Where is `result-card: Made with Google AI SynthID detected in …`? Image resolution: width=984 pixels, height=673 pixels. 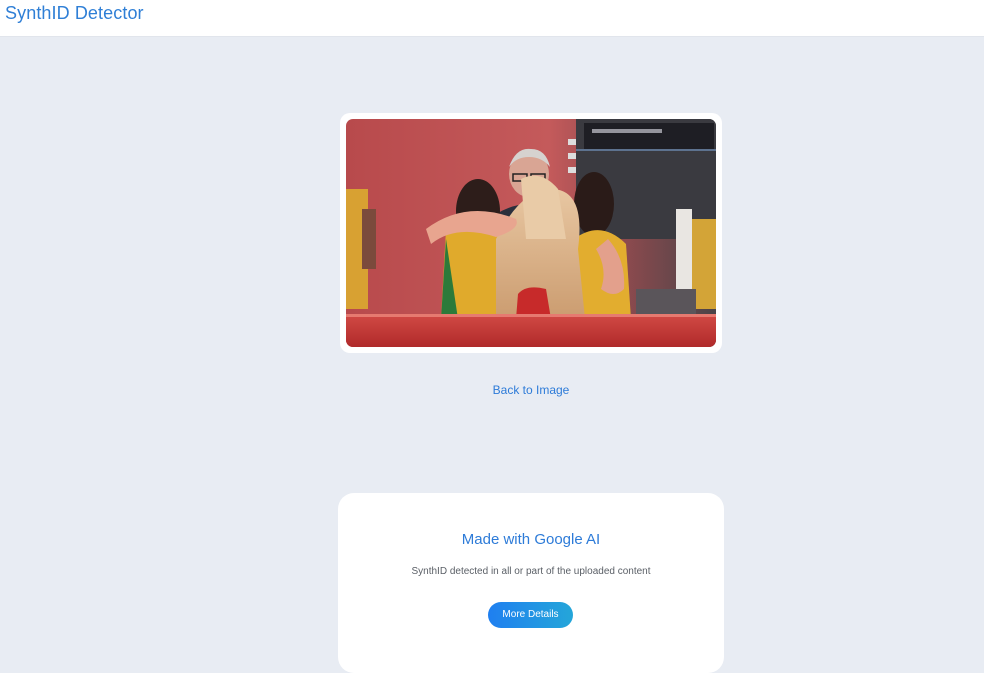 result-card: Made with Google AI SynthID detected in … is located at coordinates (531, 583).